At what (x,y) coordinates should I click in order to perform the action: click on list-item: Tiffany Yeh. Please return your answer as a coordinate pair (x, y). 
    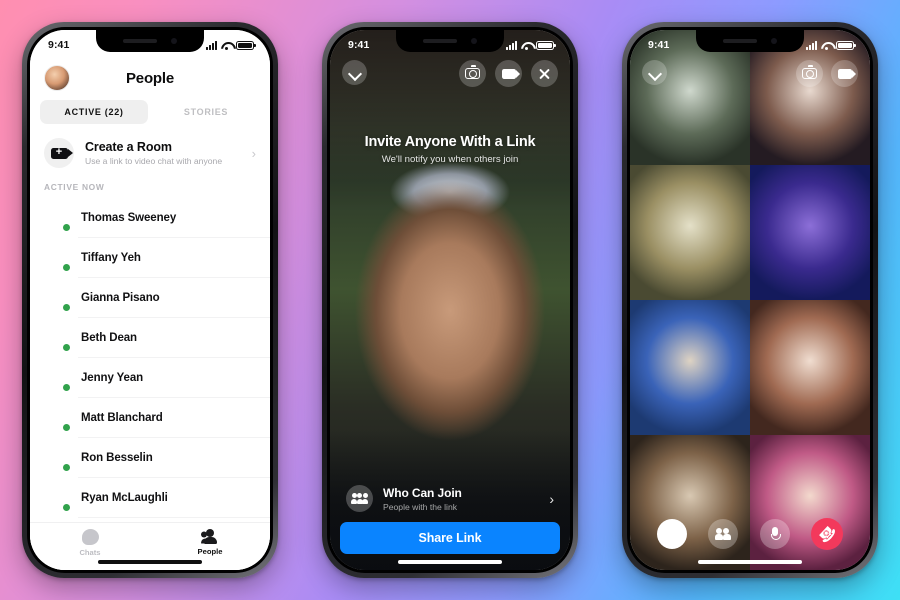
    Looking at the image, I should click on (150, 258).